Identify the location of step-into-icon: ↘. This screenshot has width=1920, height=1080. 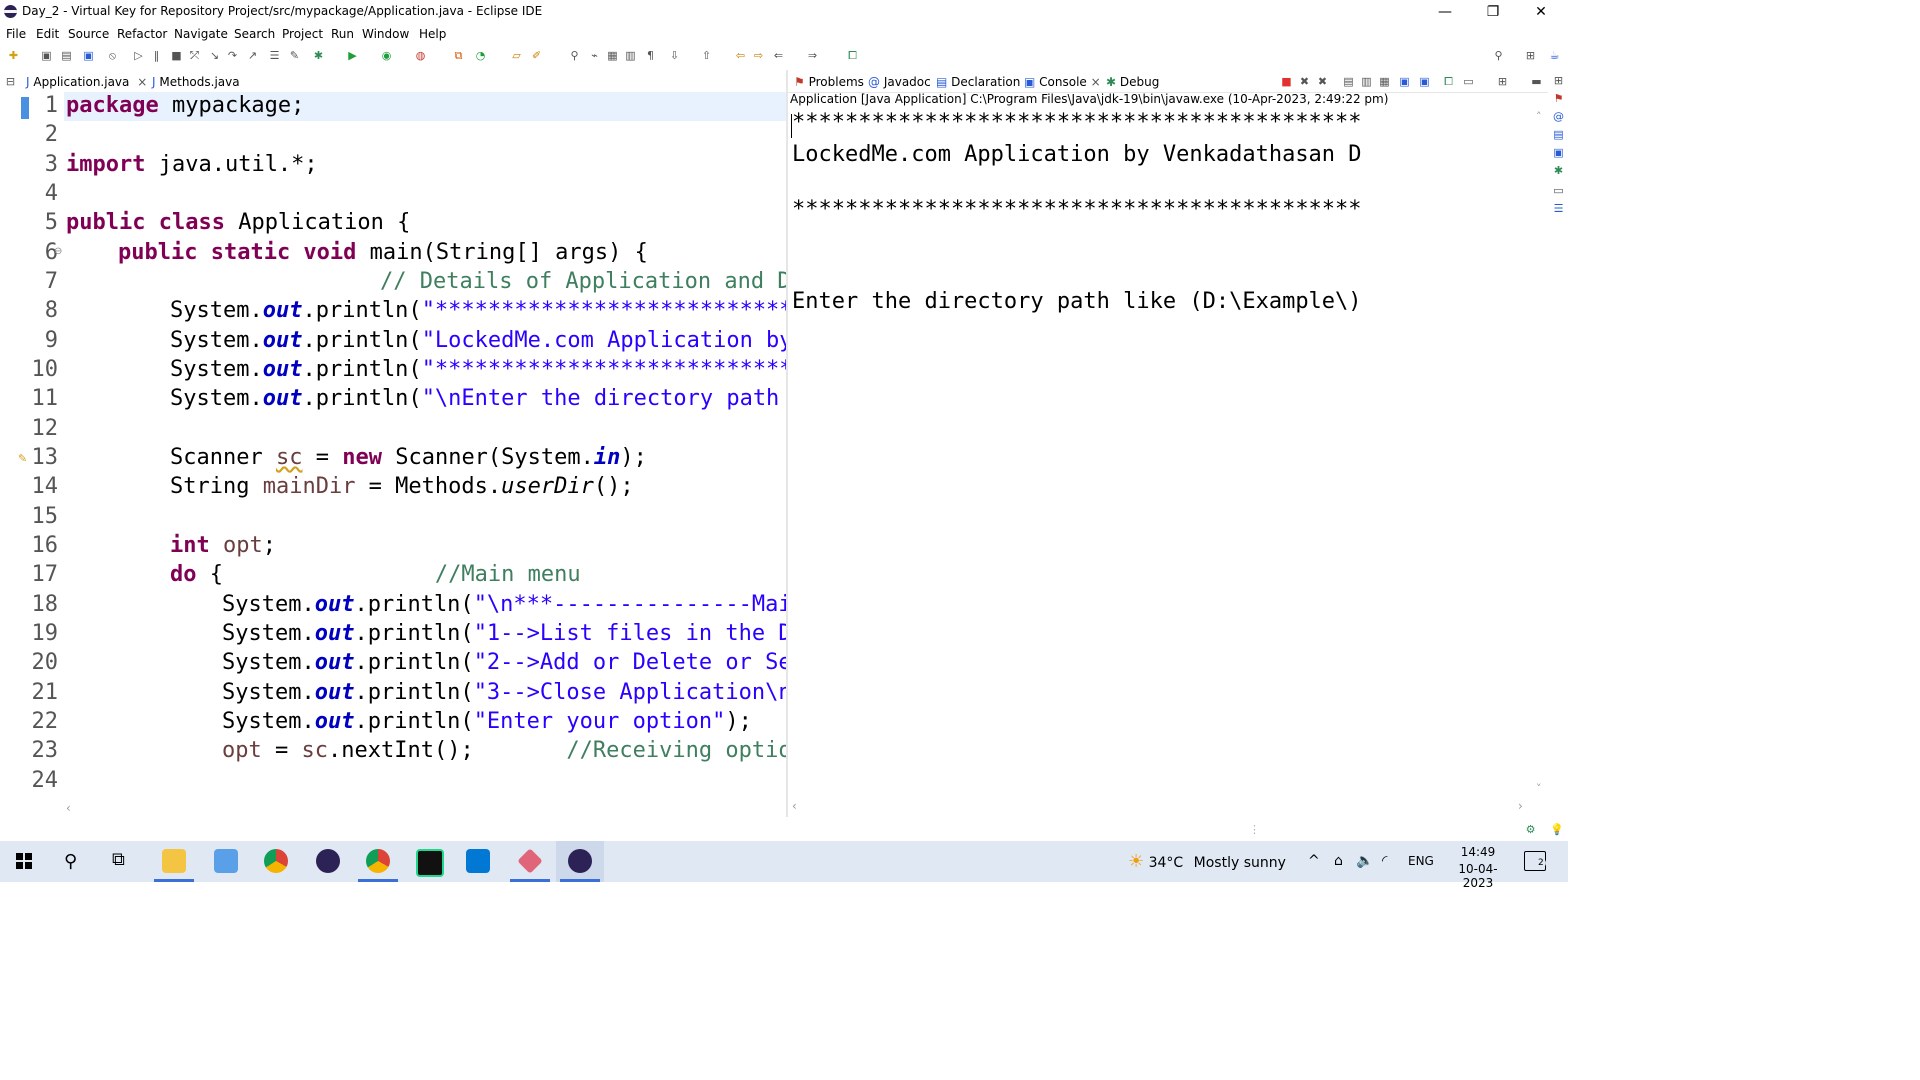
(214, 55).